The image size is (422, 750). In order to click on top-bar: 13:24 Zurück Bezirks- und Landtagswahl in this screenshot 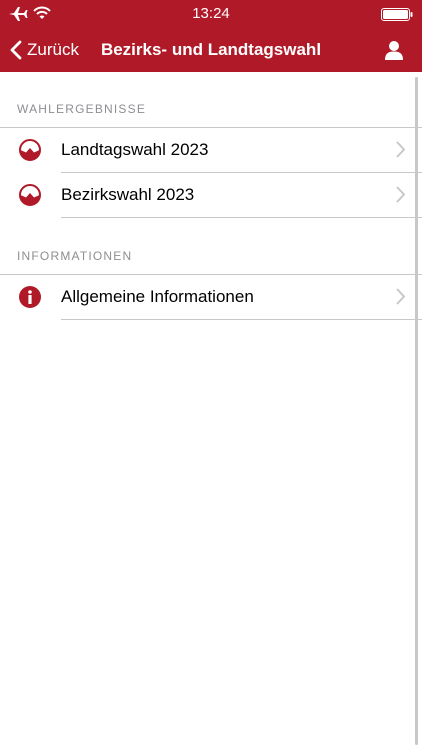, I will do `click(211, 36)`.